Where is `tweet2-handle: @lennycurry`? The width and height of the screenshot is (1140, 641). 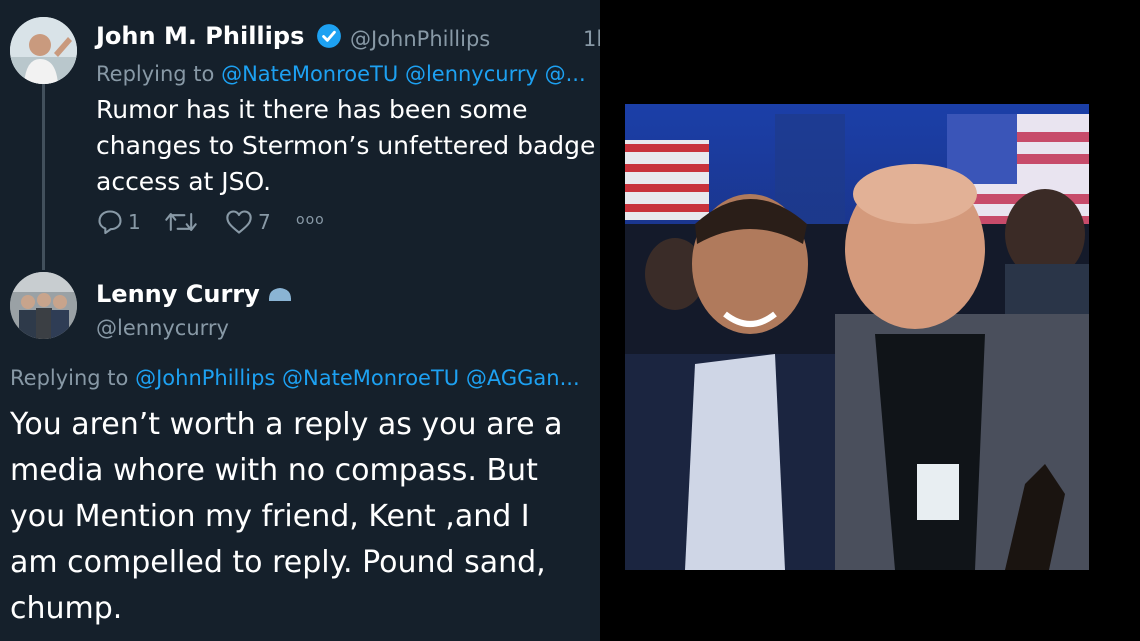
tweet2-handle: @lennycurry is located at coordinates (162, 328).